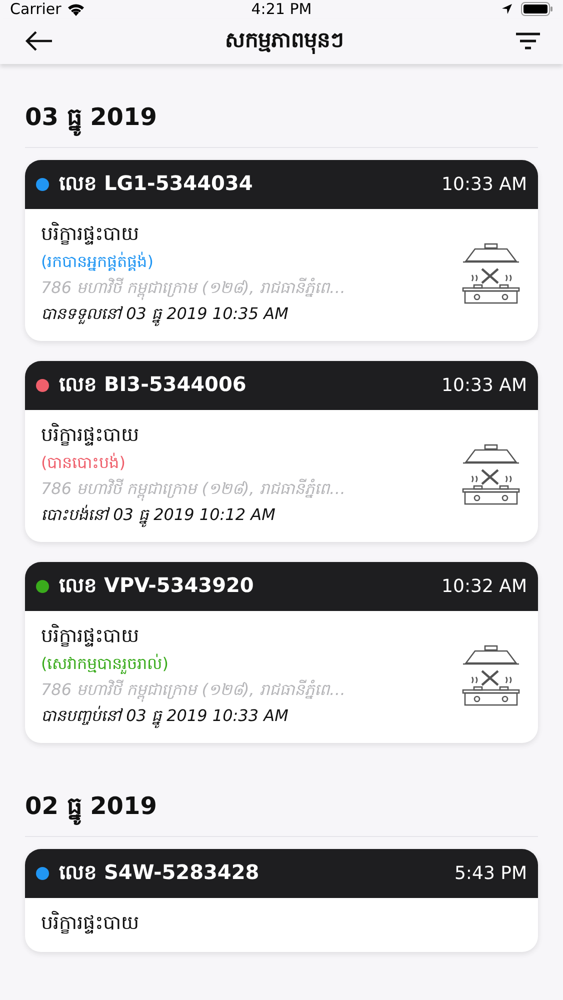 This screenshot has width=563, height=1000. I want to click on order-status: (រកបានអ្នកផ្គត់ផ្គង់), so click(97, 262).